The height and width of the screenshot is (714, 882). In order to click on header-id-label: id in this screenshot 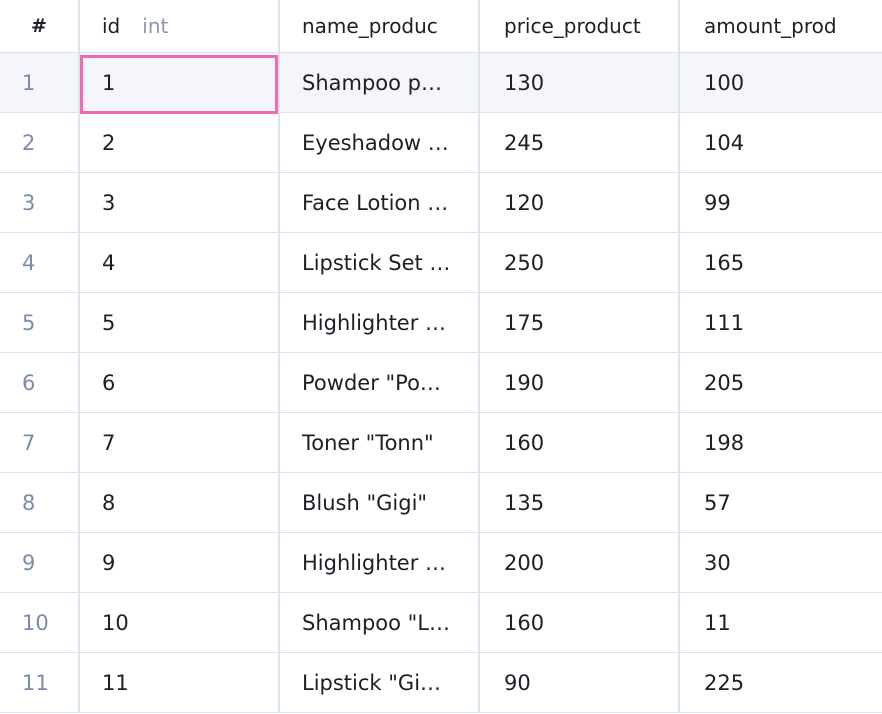, I will do `click(111, 26)`.